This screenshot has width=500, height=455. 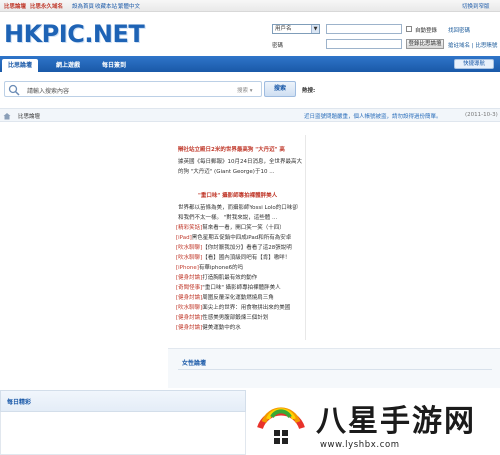 I want to click on topbar-link-homepage: 設為首頁, so click(x=83, y=6).